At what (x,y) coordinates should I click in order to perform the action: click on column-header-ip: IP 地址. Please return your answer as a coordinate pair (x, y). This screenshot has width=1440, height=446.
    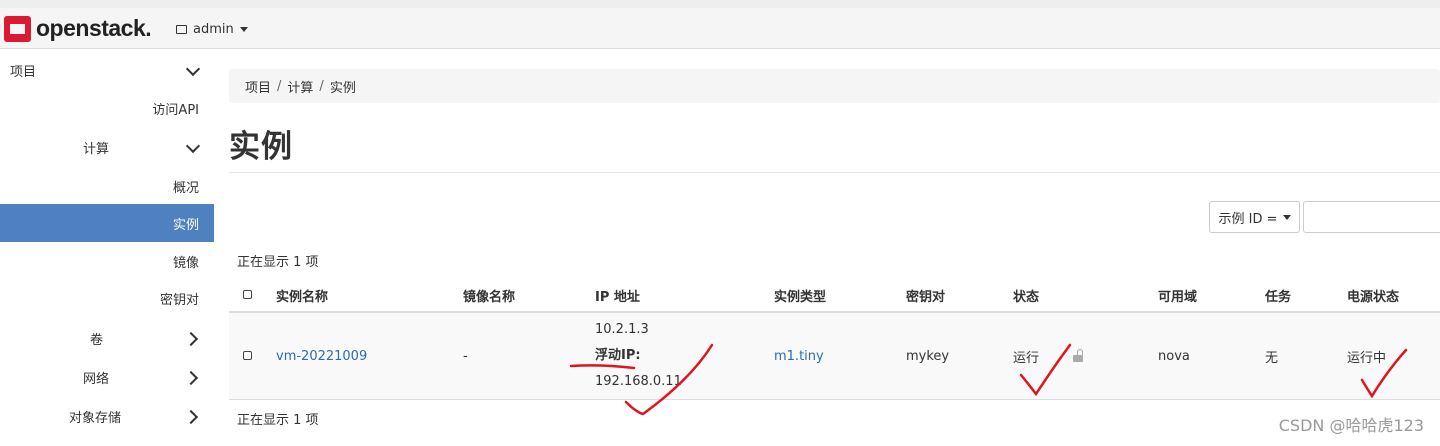
    Looking at the image, I should click on (684, 296).